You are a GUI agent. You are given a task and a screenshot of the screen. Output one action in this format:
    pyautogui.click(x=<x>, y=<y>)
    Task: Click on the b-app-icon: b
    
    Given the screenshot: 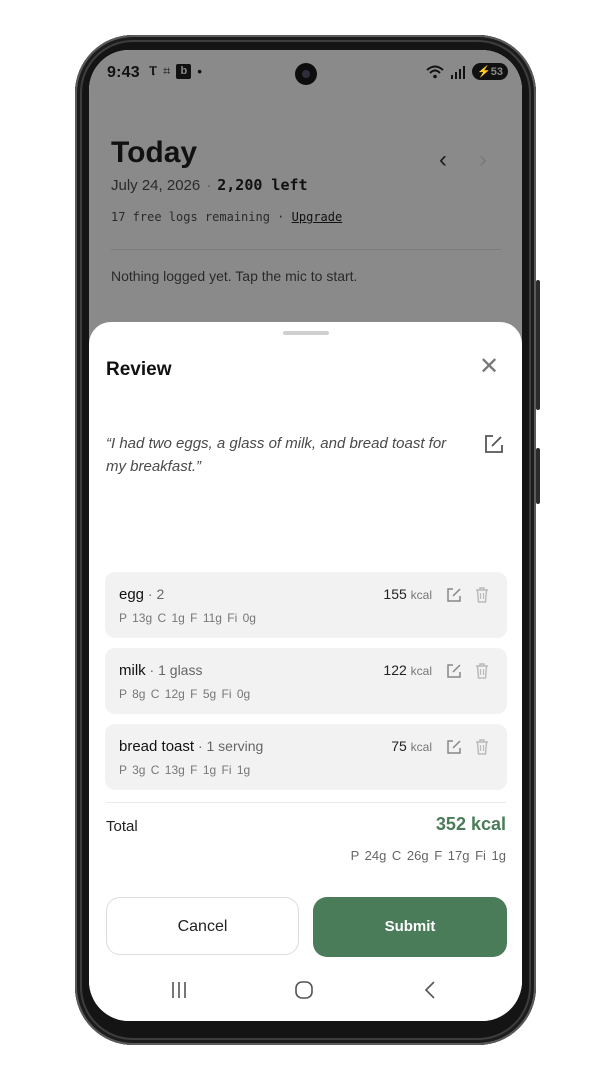 What is the action you would take?
    pyautogui.click(x=184, y=71)
    